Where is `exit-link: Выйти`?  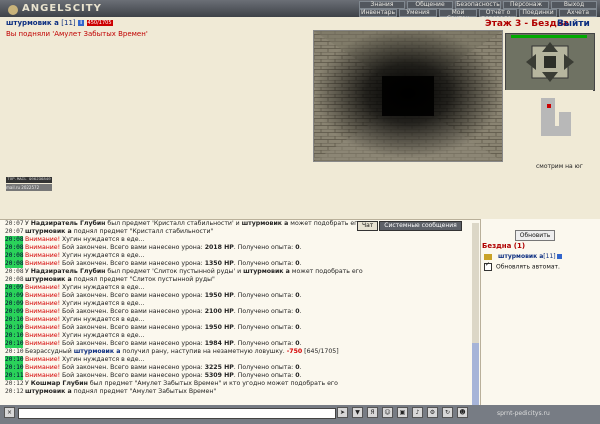
exit-link: Выйти is located at coordinates (573, 24).